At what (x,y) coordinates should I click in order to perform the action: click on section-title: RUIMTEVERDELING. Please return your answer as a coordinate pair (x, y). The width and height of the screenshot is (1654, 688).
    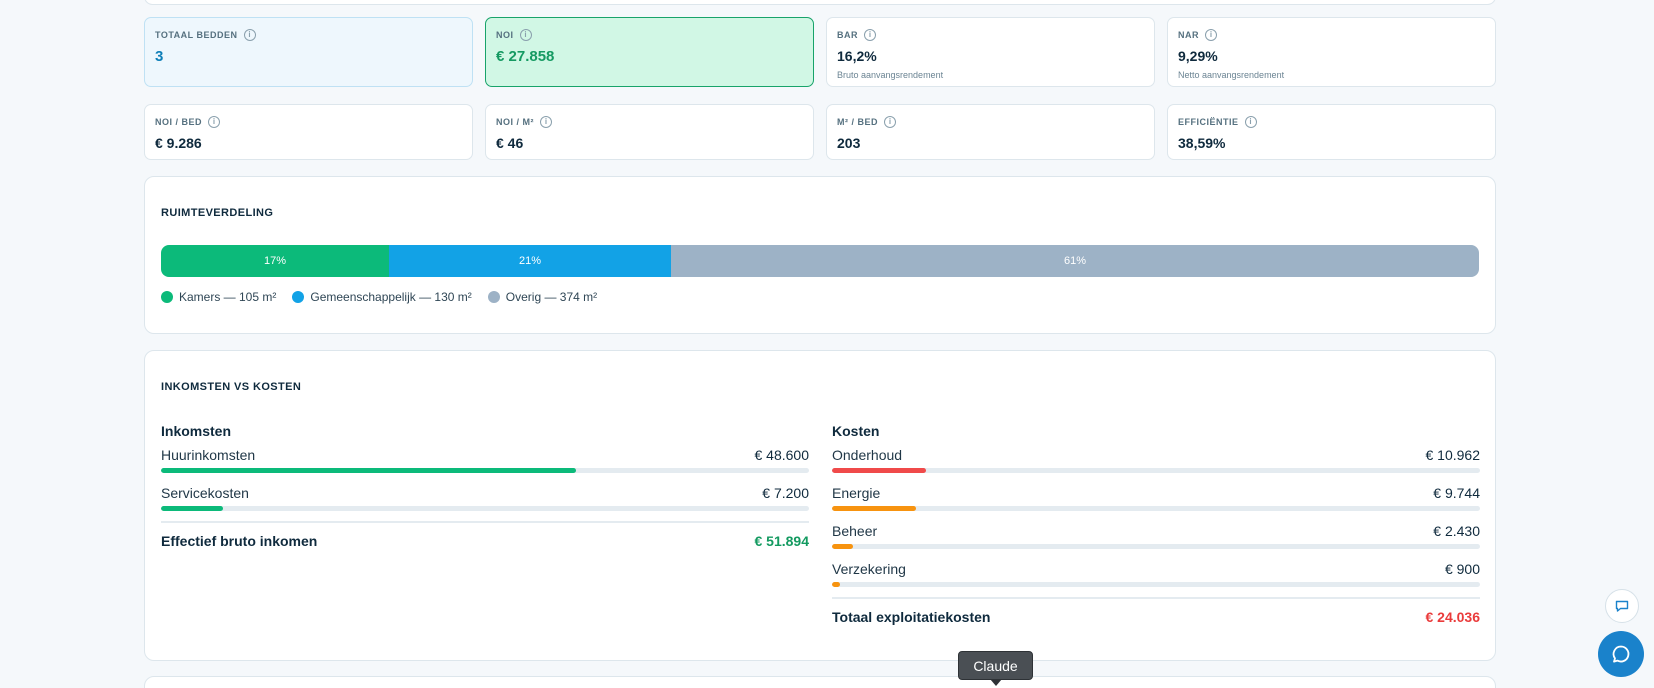
    Looking at the image, I should click on (217, 213).